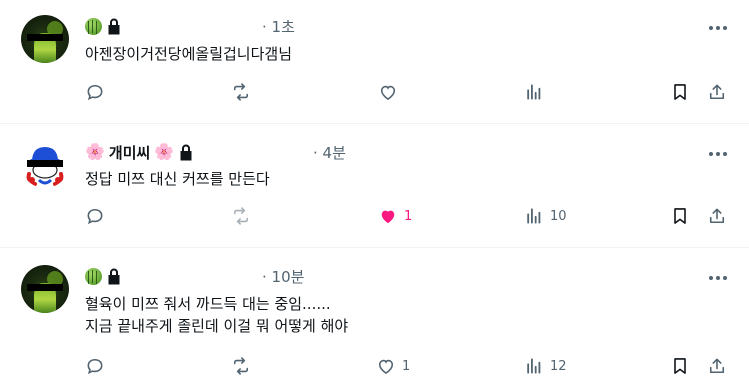  I want to click on tweet-actions, so click(374, 96).